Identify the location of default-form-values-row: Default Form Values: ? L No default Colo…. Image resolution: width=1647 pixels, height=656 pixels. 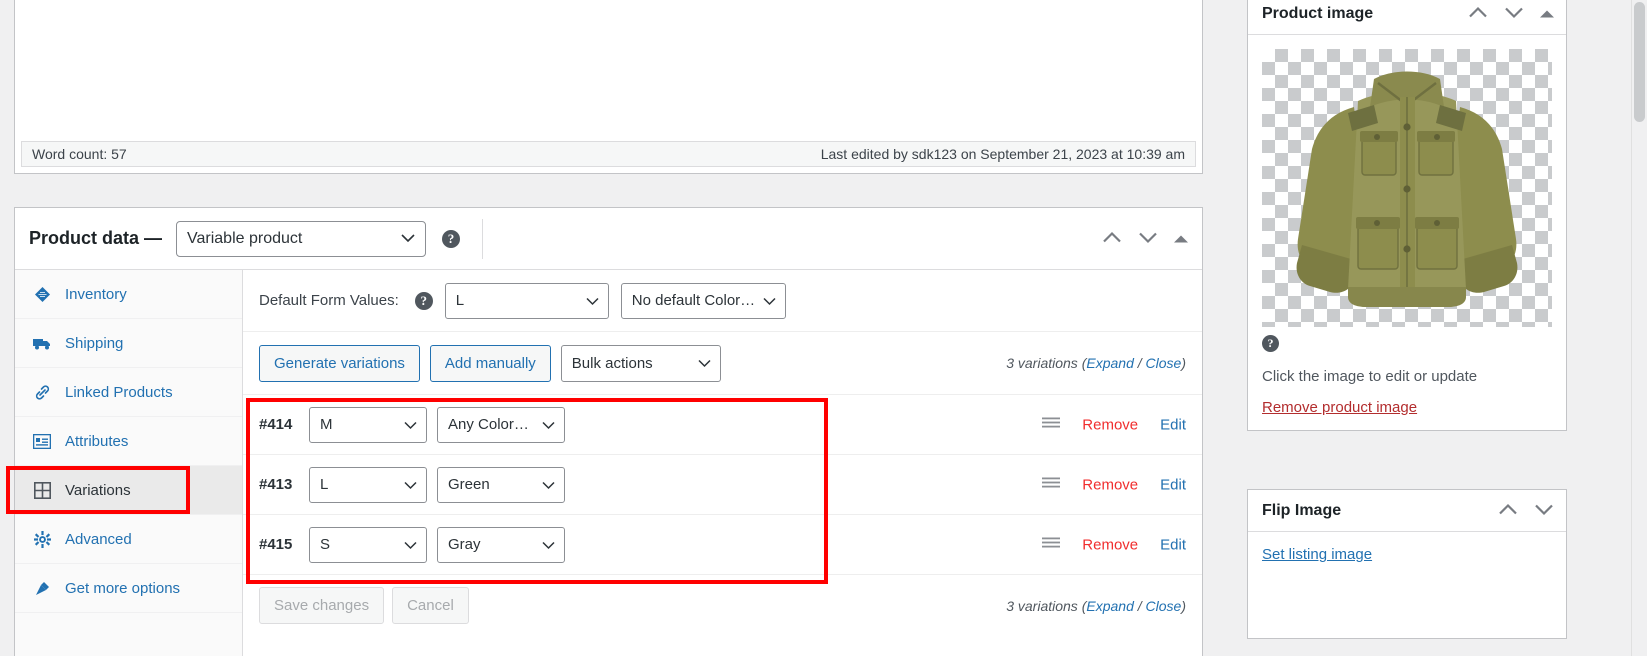
(722, 301).